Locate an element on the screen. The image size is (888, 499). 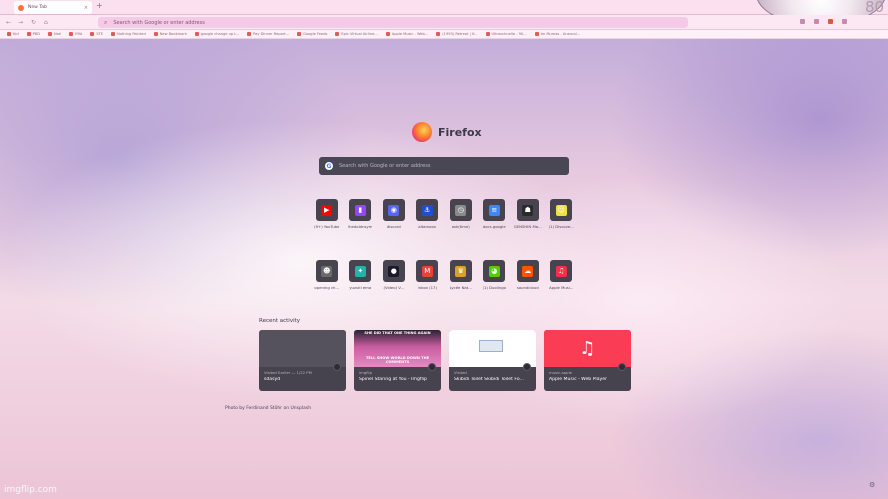
bookmark-item: Kid is located at coordinates (13, 34).